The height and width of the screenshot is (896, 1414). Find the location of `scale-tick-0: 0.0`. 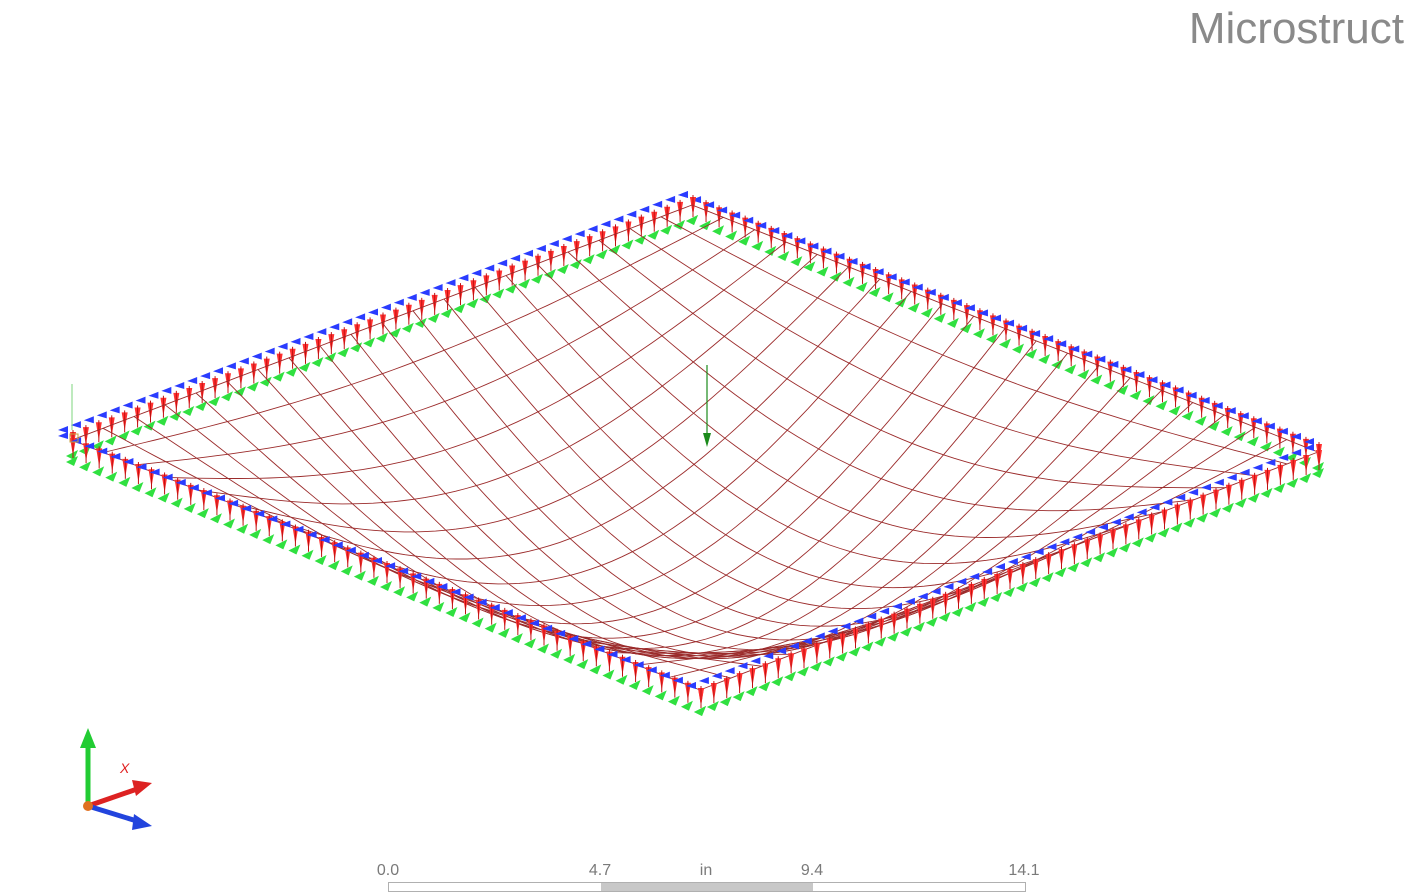

scale-tick-0: 0.0 is located at coordinates (388, 870).